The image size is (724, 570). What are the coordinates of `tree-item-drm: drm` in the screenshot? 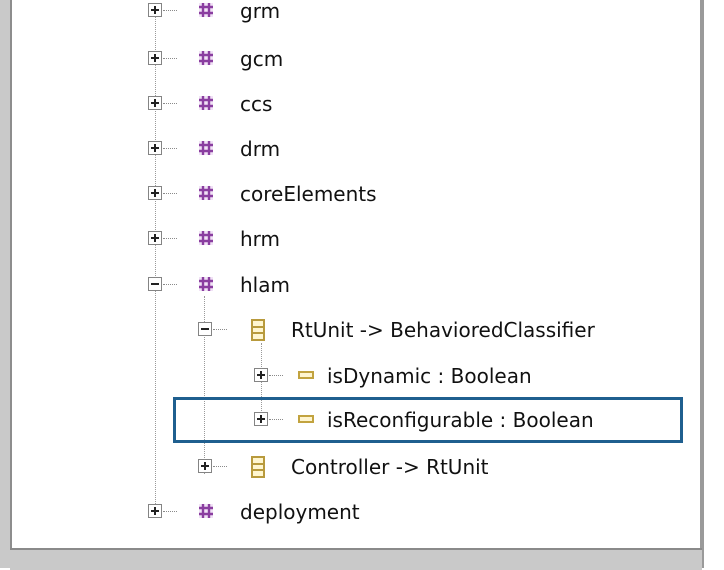 It's located at (350, 149).